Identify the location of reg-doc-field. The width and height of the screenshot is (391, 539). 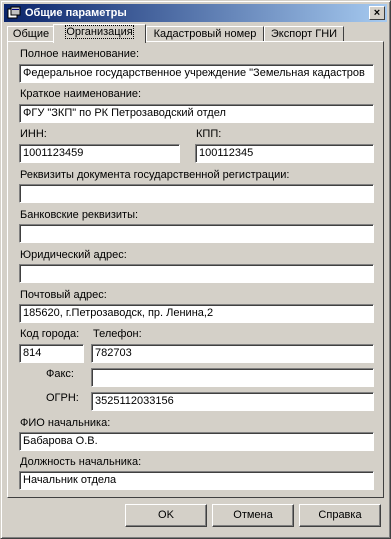
(196, 193).